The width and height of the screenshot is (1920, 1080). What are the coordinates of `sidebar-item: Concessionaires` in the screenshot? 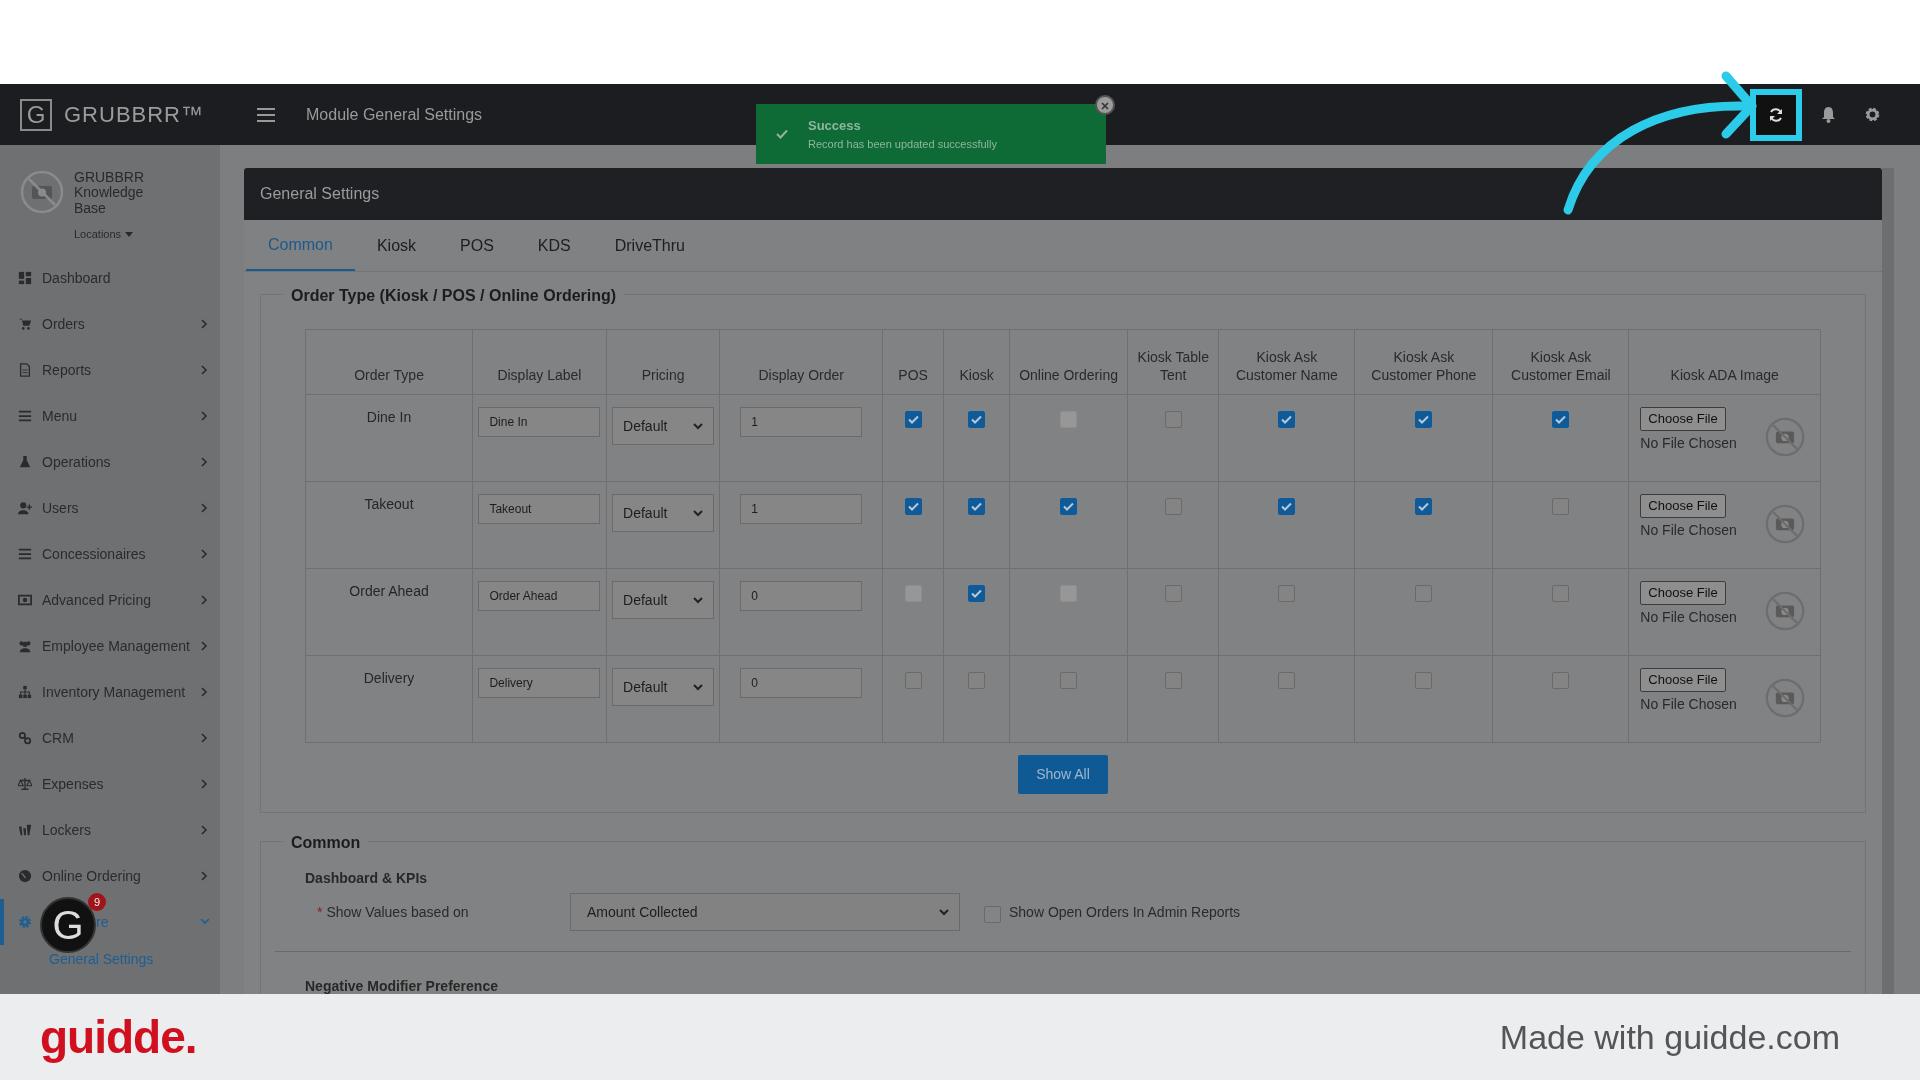 It's located at (110, 554).